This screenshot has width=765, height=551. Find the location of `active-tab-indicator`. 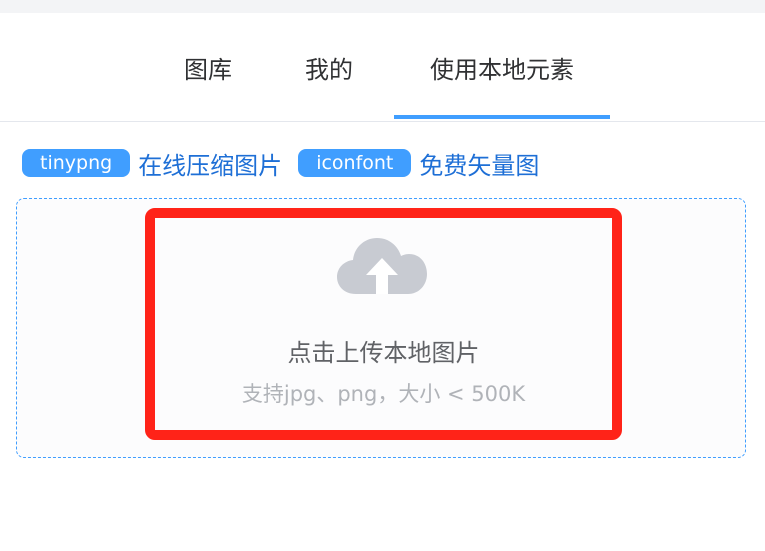

active-tab-indicator is located at coordinates (502, 117).